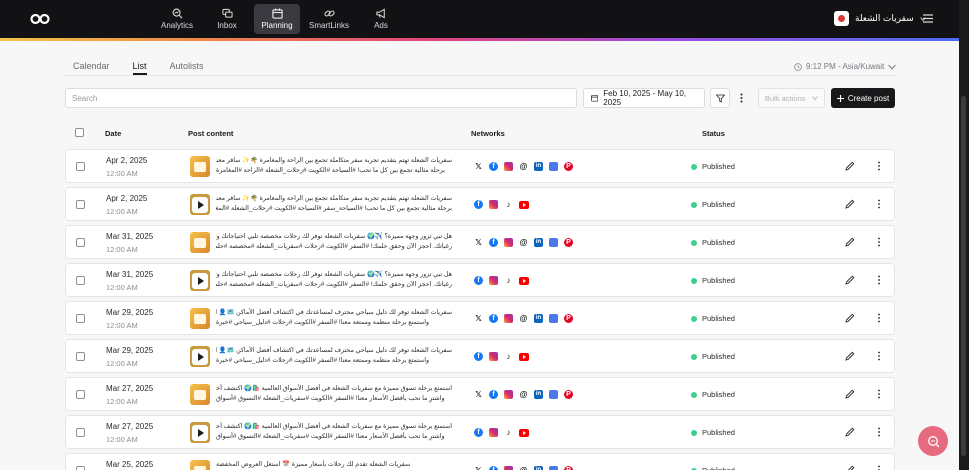  Describe the element at coordinates (91, 68) in the screenshot. I see `tab-calendar: Calendar` at that location.